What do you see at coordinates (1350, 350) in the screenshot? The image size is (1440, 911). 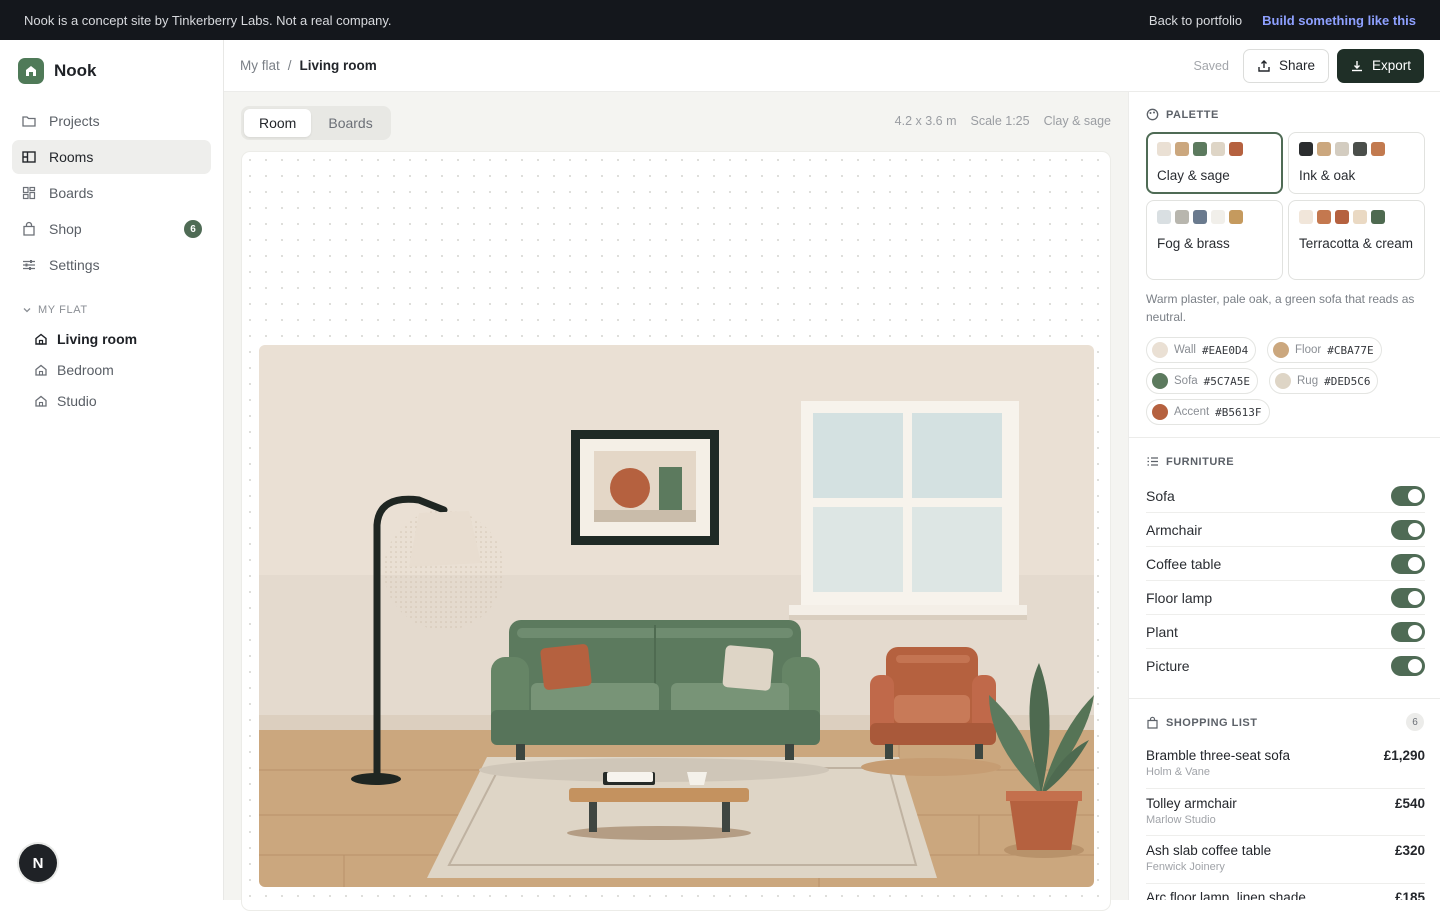 I see `swatch-hex: #CBA77E` at bounding box center [1350, 350].